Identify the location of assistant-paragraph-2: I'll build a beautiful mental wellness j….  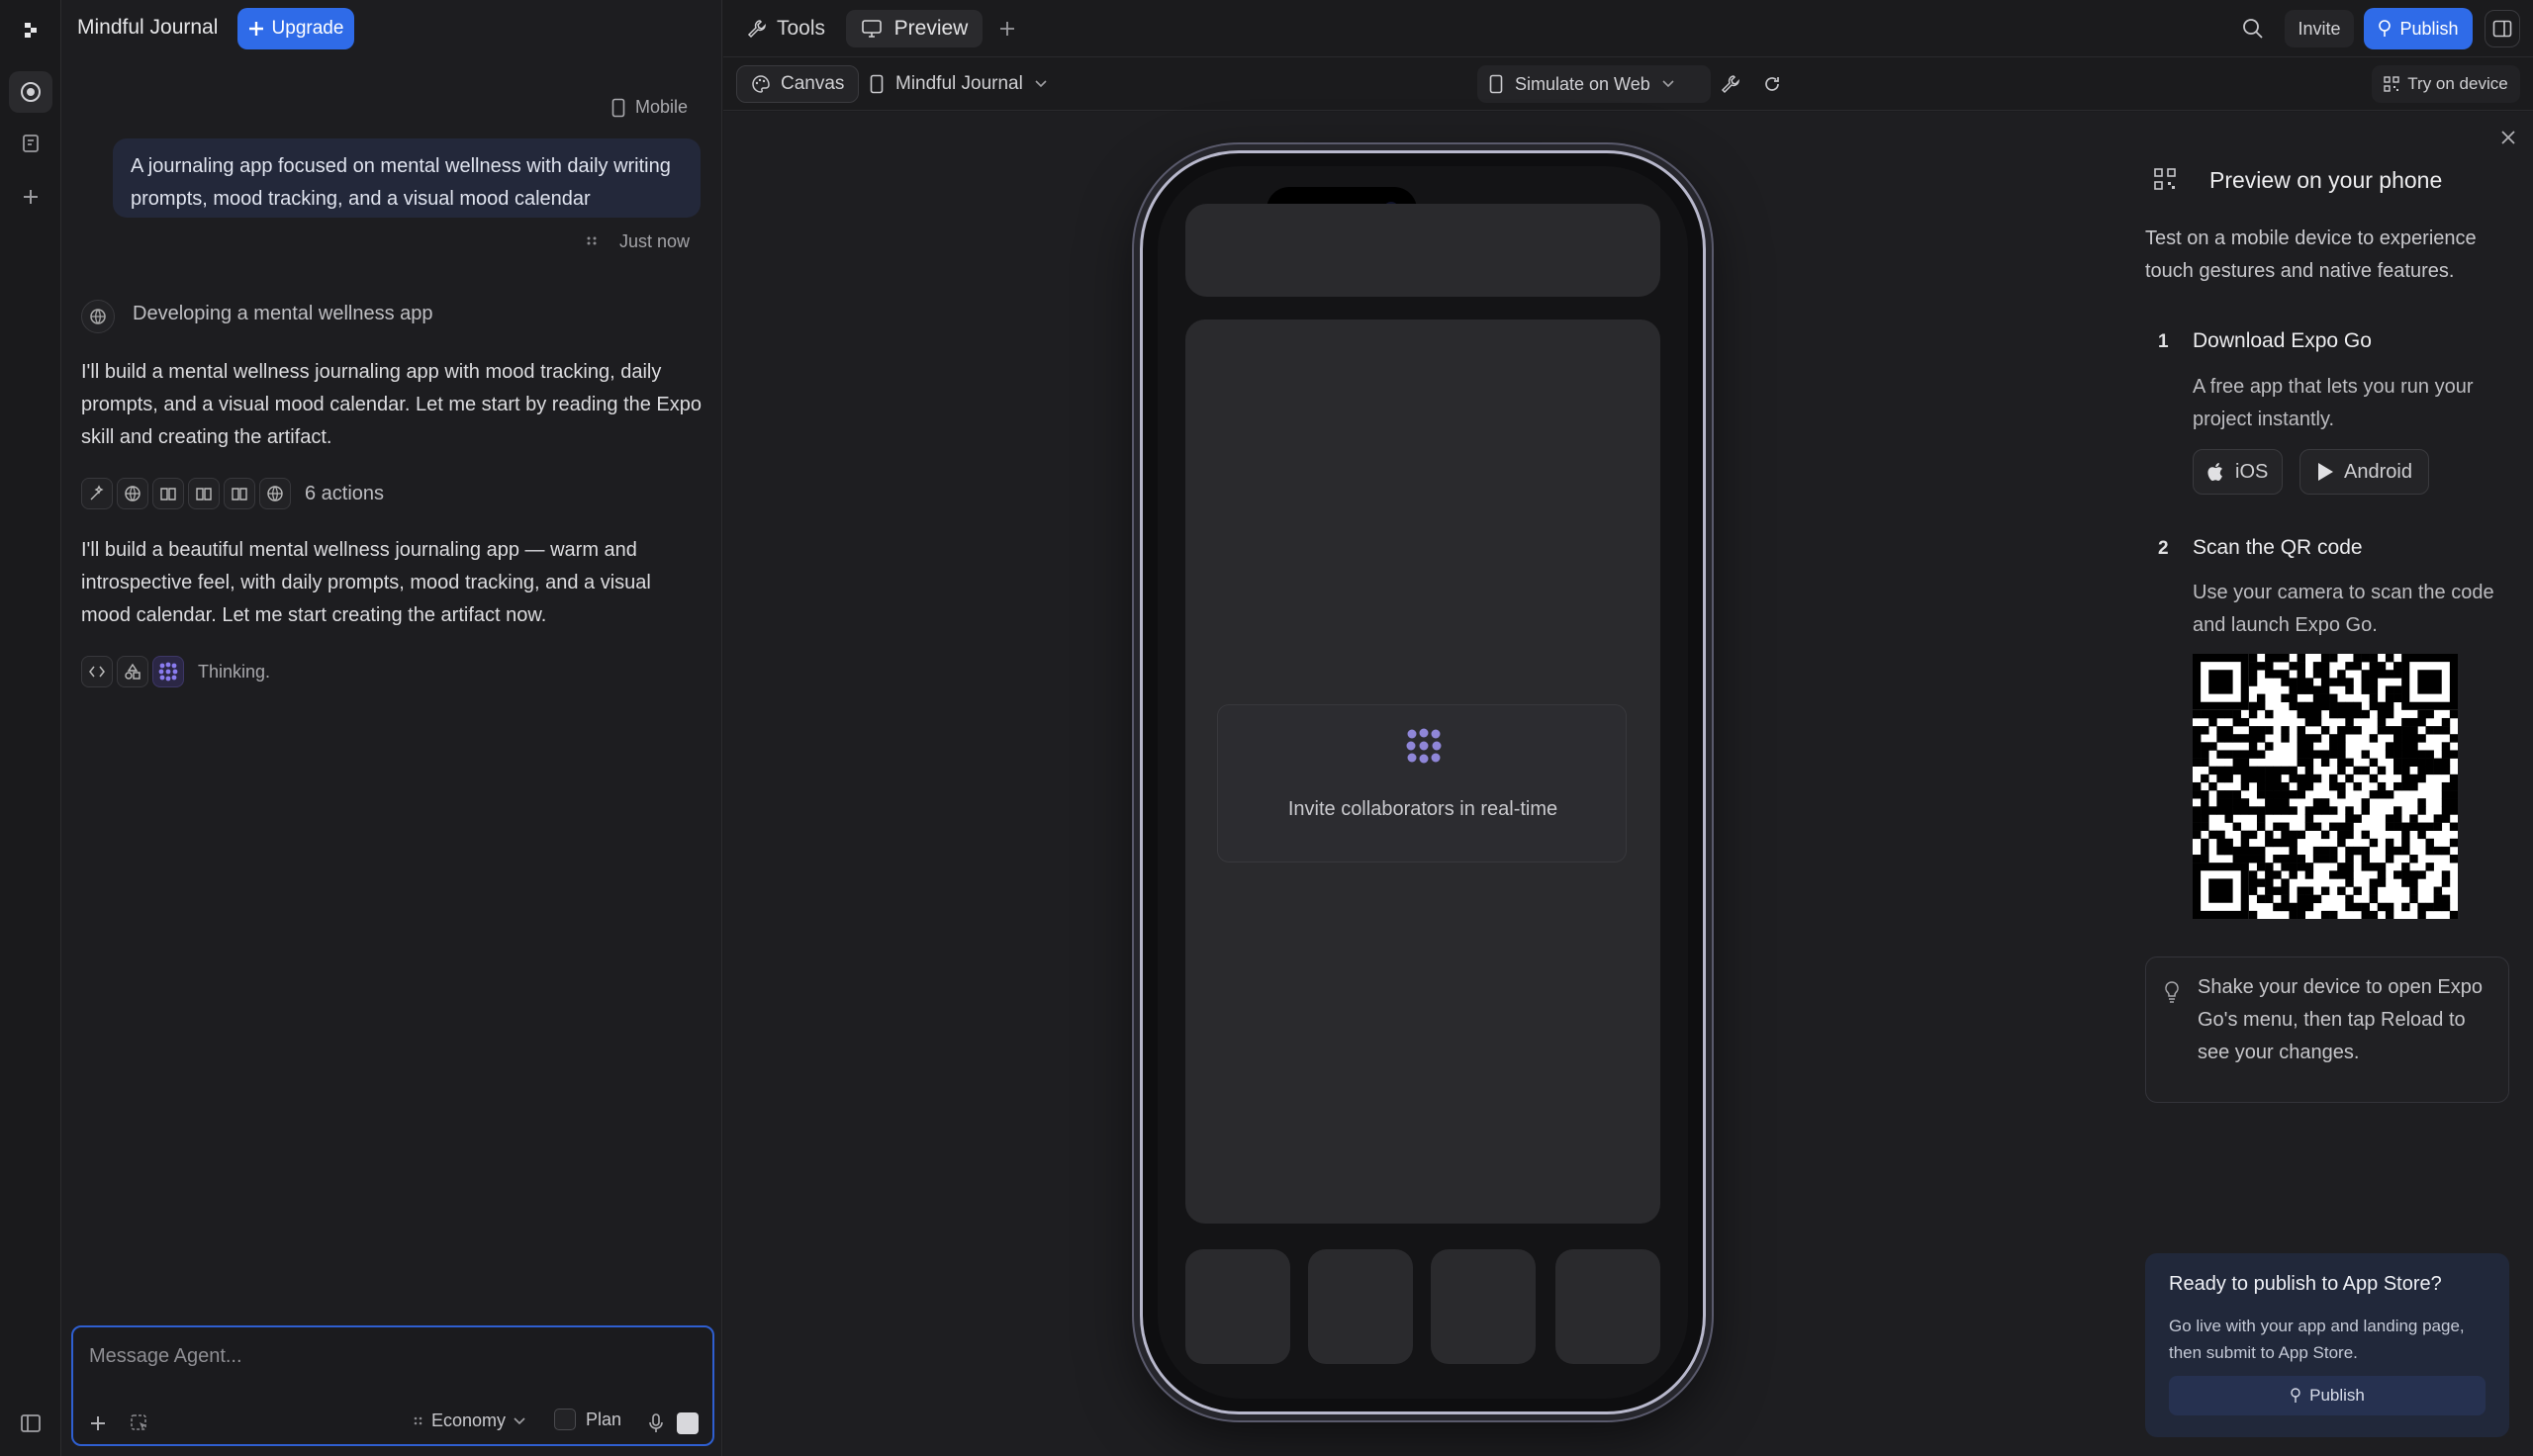
(366, 582).